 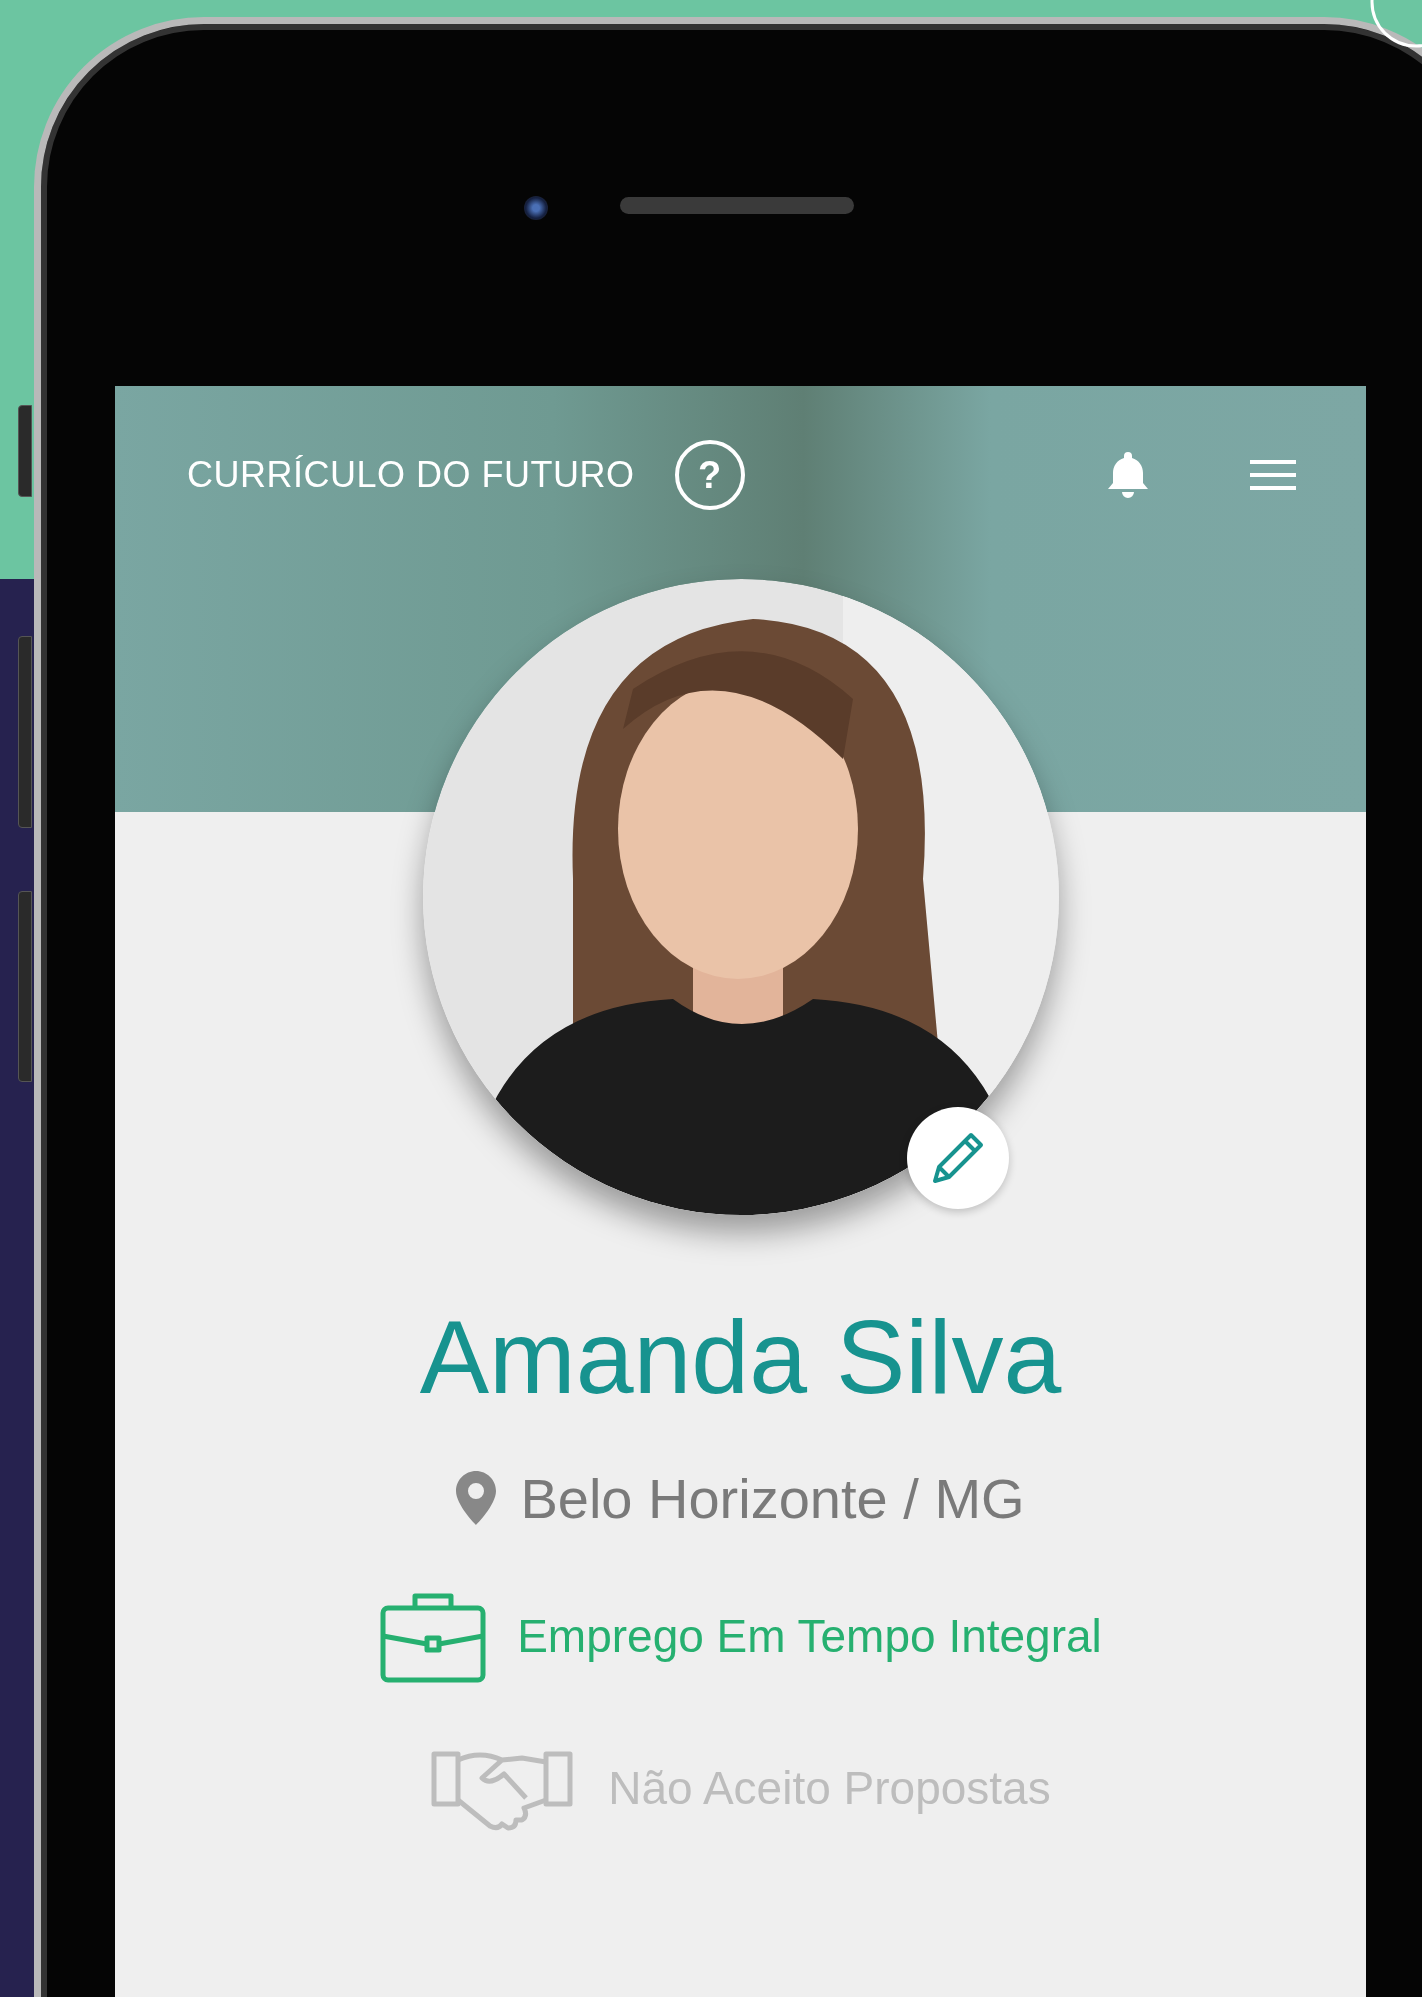 What do you see at coordinates (809, 1637) in the screenshot?
I see `preference-text: Emprego Em Tempo Integral` at bounding box center [809, 1637].